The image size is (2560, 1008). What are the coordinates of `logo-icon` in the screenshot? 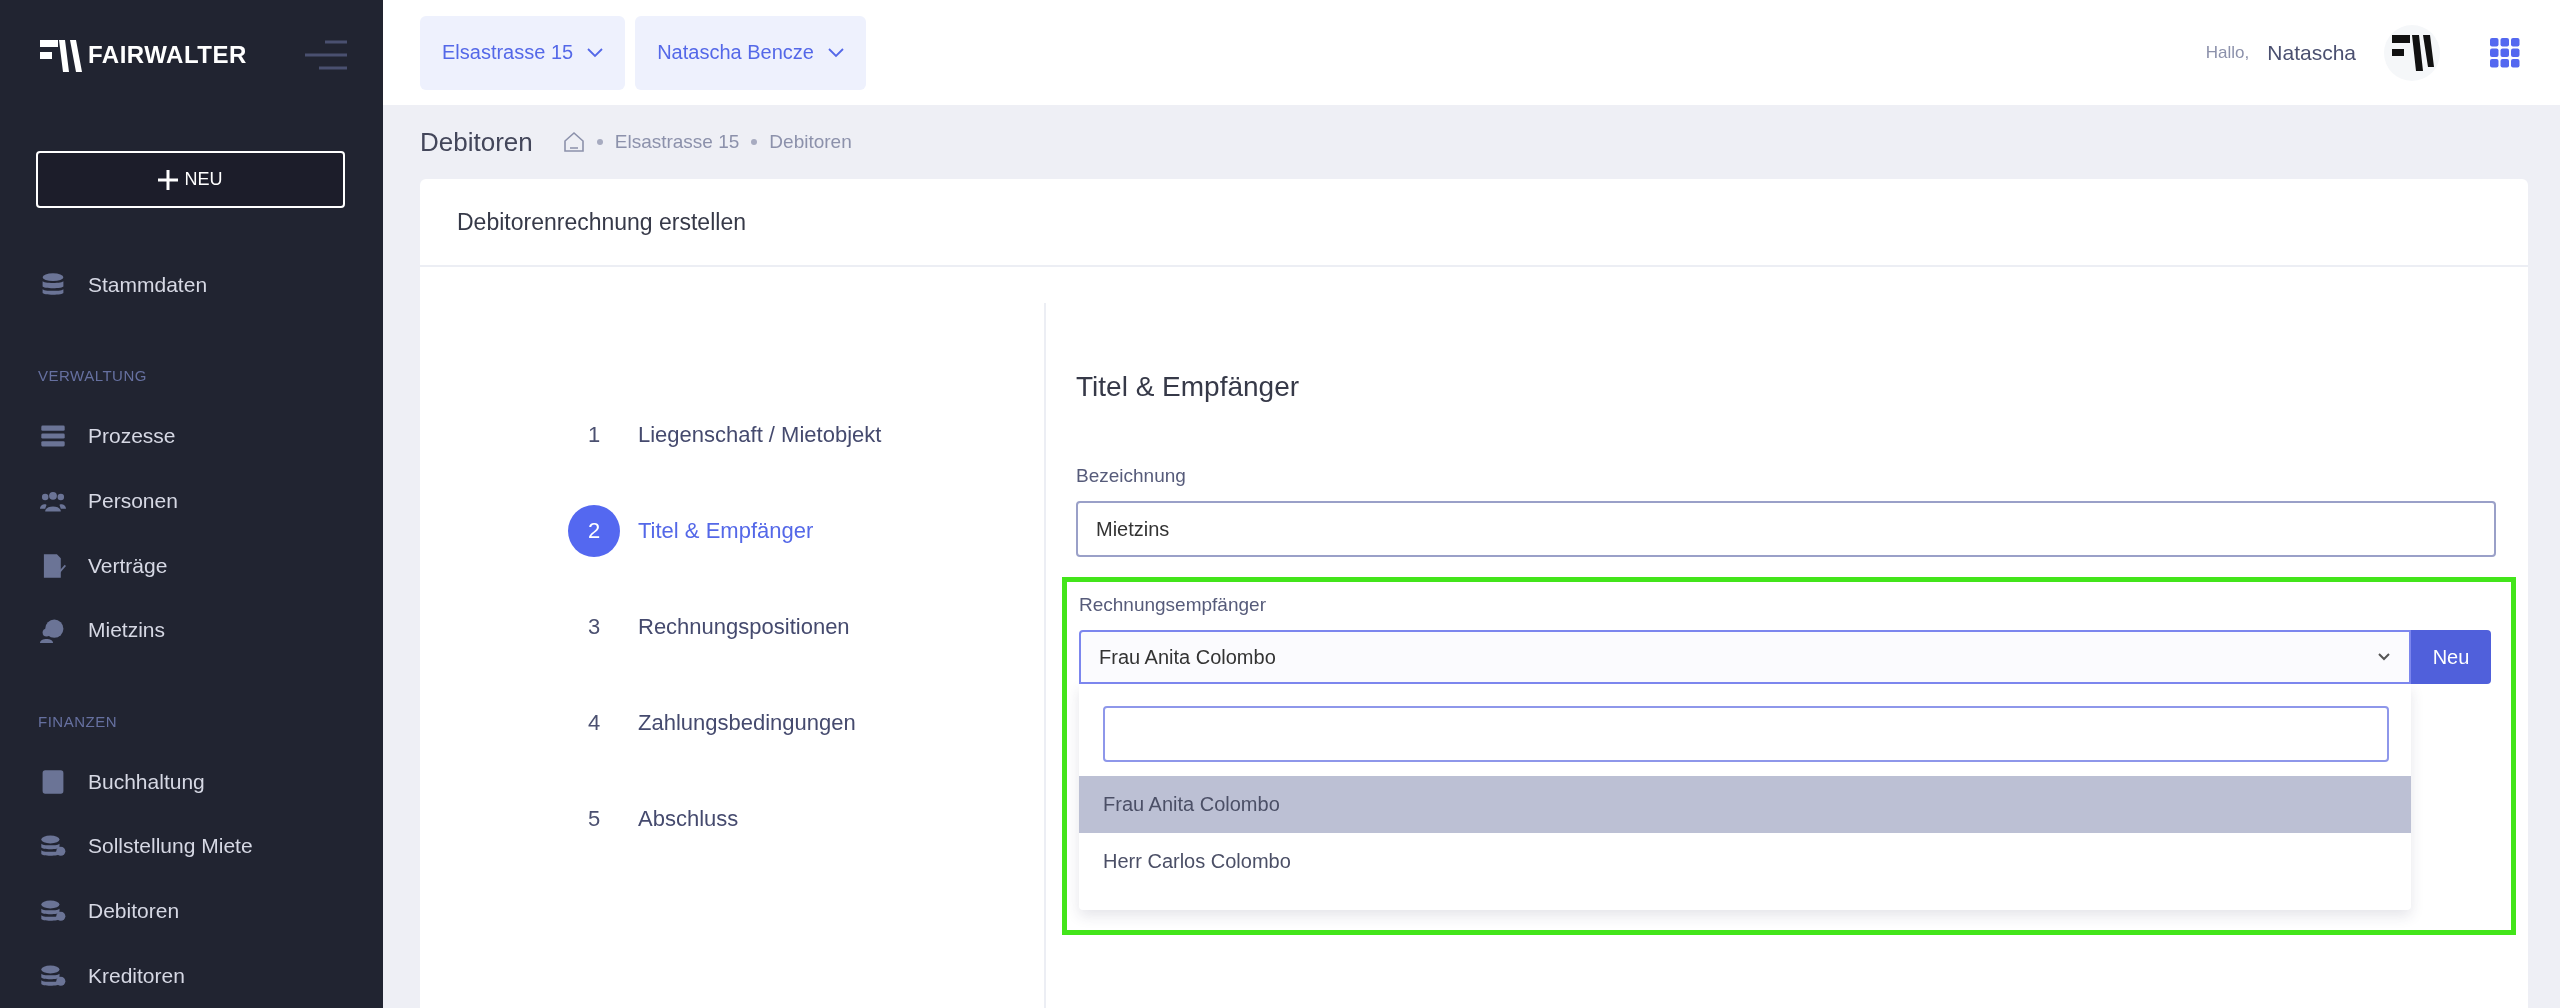 It's located at (61, 54).